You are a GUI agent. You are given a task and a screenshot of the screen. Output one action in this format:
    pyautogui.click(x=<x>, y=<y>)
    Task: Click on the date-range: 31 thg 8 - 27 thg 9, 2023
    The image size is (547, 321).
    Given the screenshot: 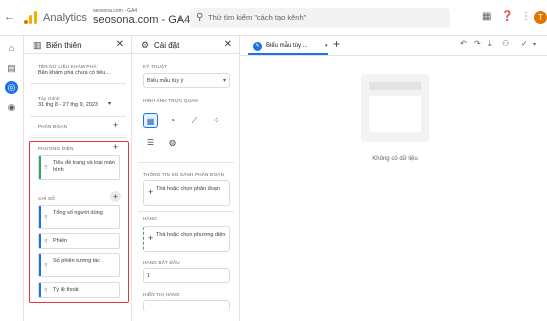 What is the action you would take?
    pyautogui.click(x=68, y=105)
    